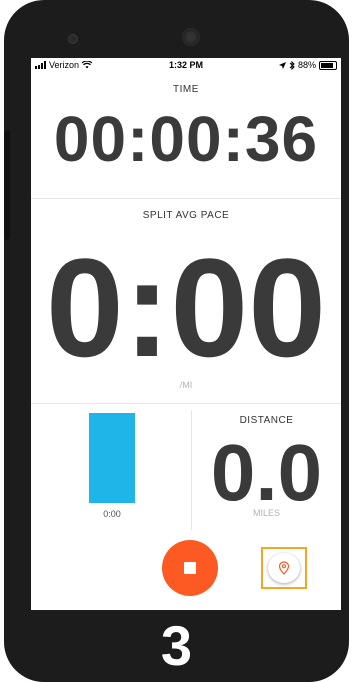  I want to click on stop-icon, so click(190, 568).